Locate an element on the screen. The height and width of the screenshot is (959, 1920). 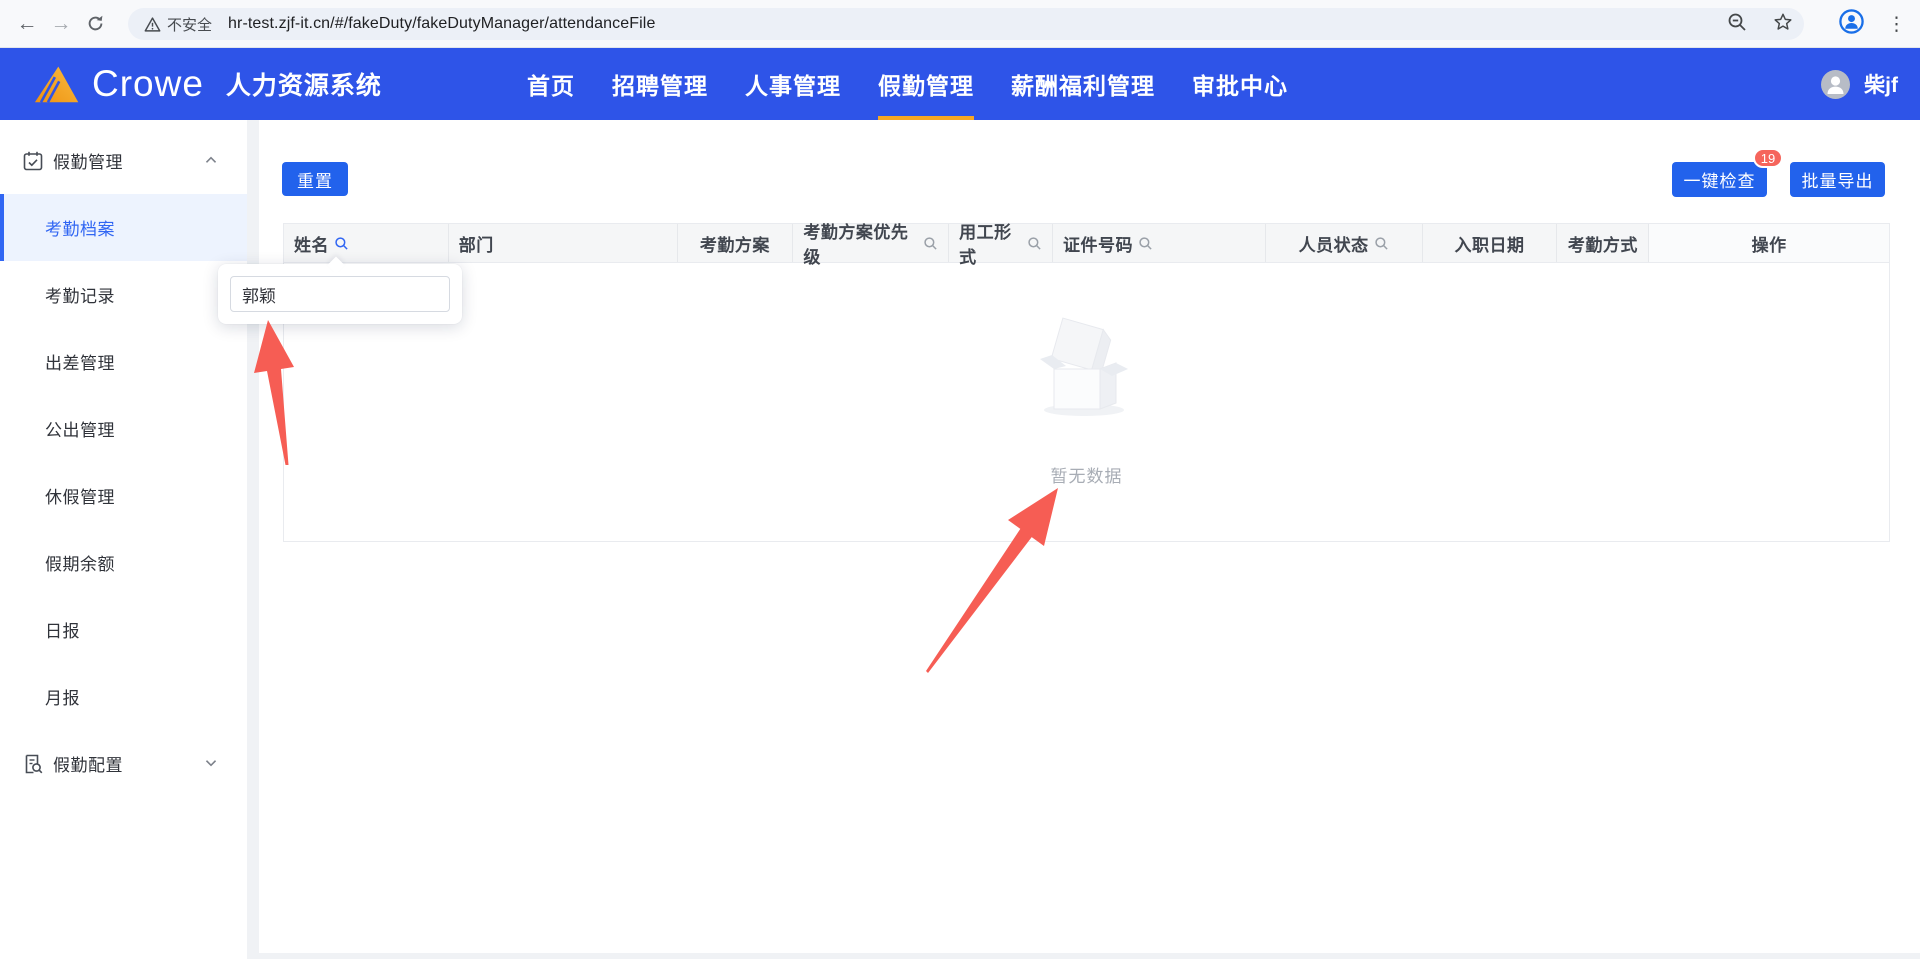
column-header-7: 入职日期 is located at coordinates (1490, 243).